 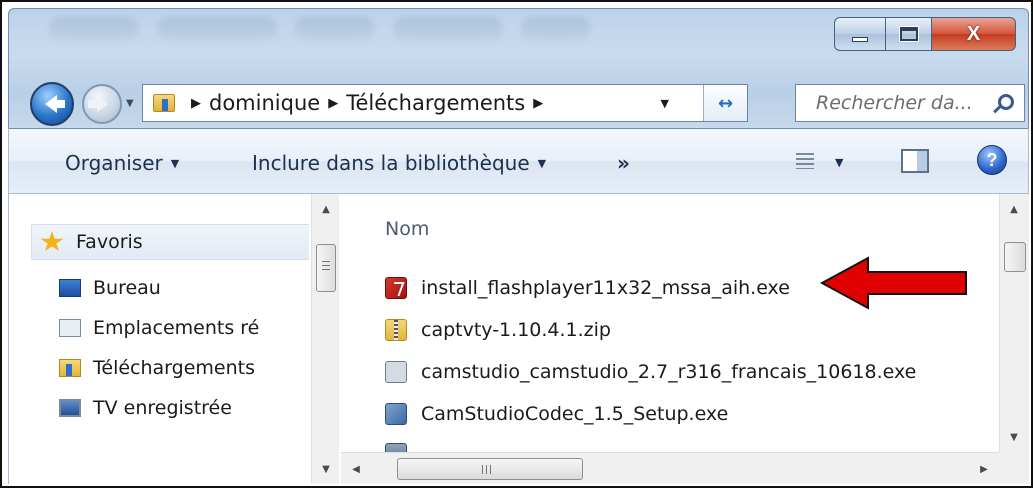 I want to click on recent-places-icon, so click(x=70, y=328).